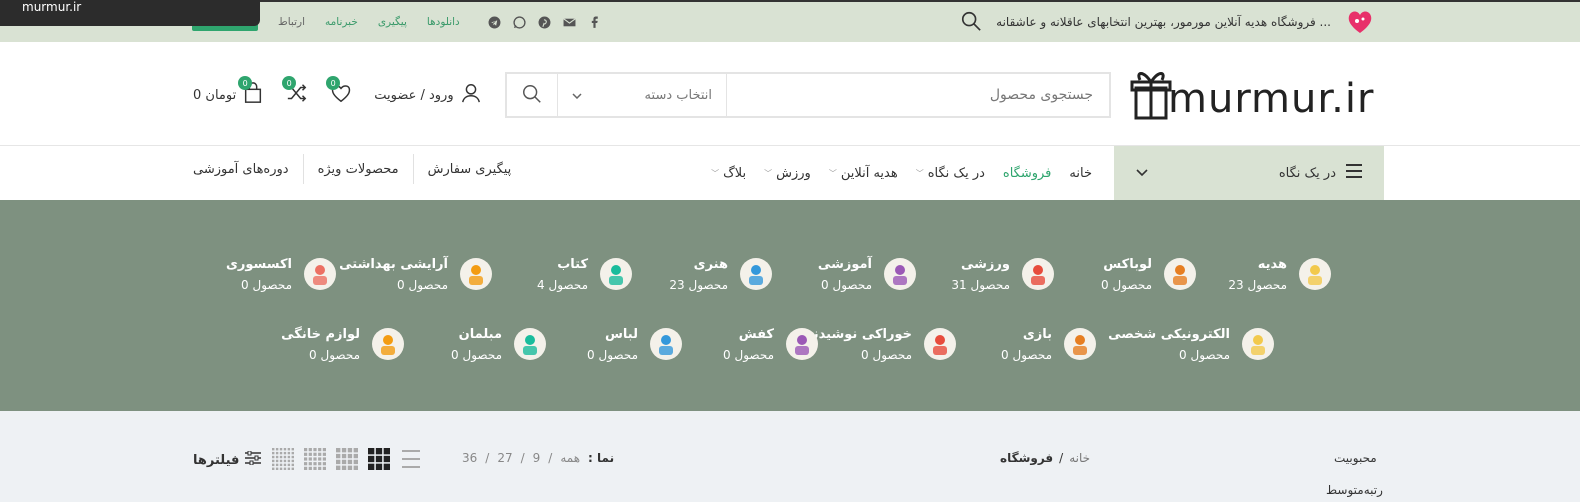  What do you see at coordinates (1249, 173) in the screenshot?
I see `category-menu: در یک نگاه` at bounding box center [1249, 173].